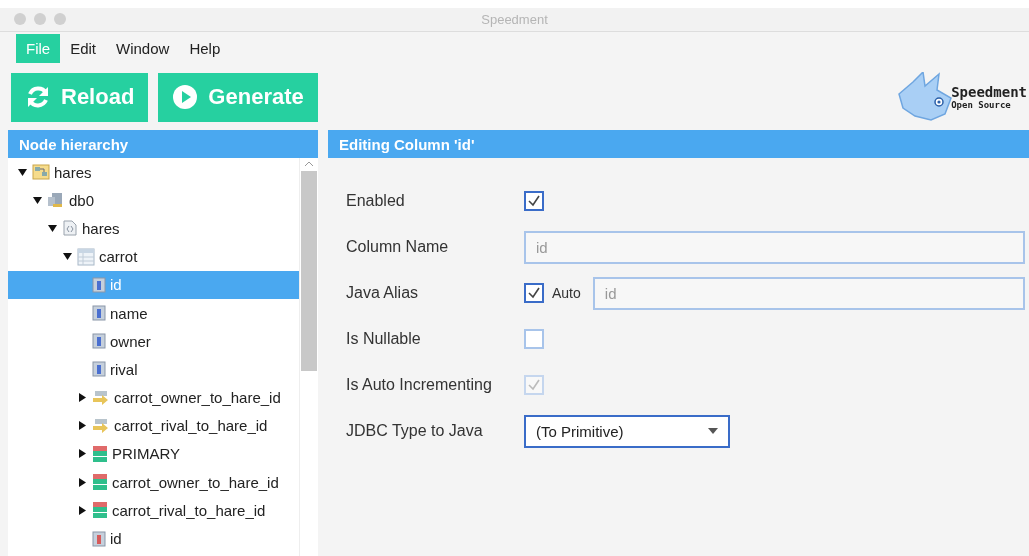 The image size is (1029, 556). I want to click on field-label: Column Name, so click(398, 247).